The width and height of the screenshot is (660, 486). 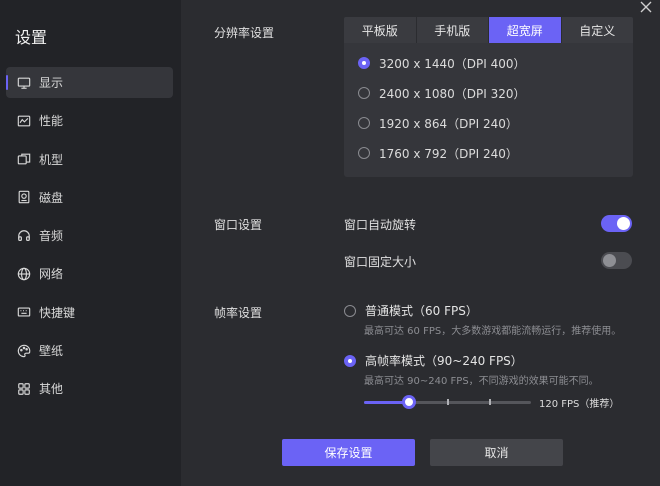 What do you see at coordinates (348, 452) in the screenshot?
I see `save-button: 保存设置` at bounding box center [348, 452].